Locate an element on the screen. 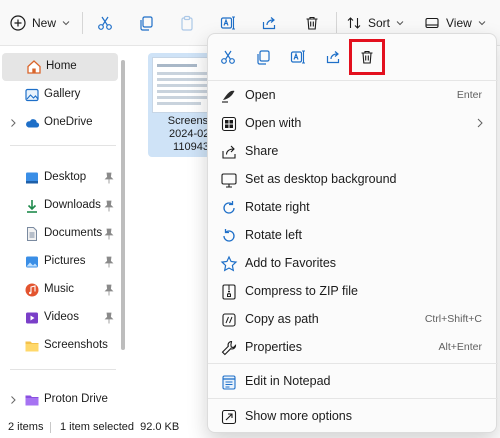 The width and height of the screenshot is (500, 438). music-icon is located at coordinates (32, 290).